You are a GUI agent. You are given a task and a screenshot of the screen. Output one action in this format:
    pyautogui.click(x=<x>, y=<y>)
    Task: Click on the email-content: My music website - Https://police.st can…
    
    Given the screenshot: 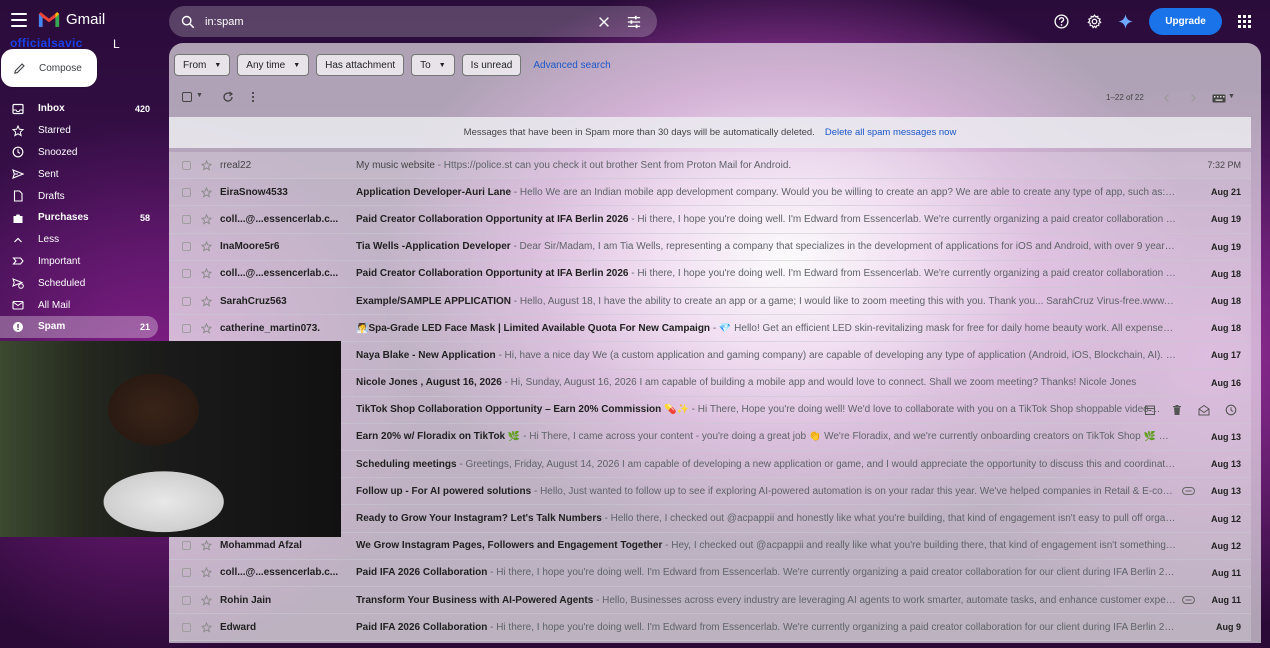 What is the action you would take?
    pyautogui.click(x=766, y=165)
    